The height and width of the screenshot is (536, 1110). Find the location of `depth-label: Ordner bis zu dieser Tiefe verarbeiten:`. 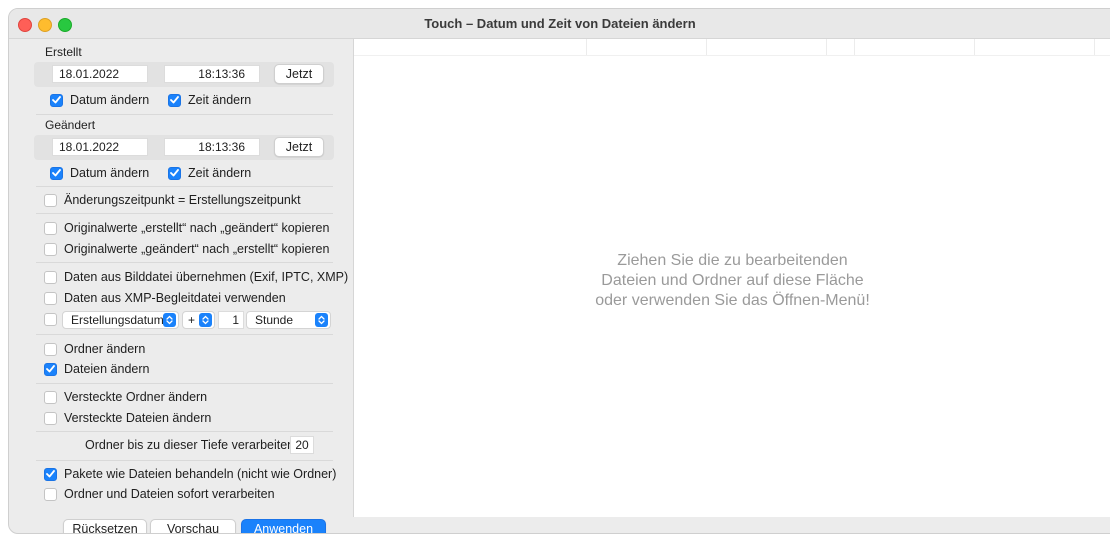

depth-label: Ordner bis zu dieser Tiefe verarbeiten: is located at coordinates (191, 445).